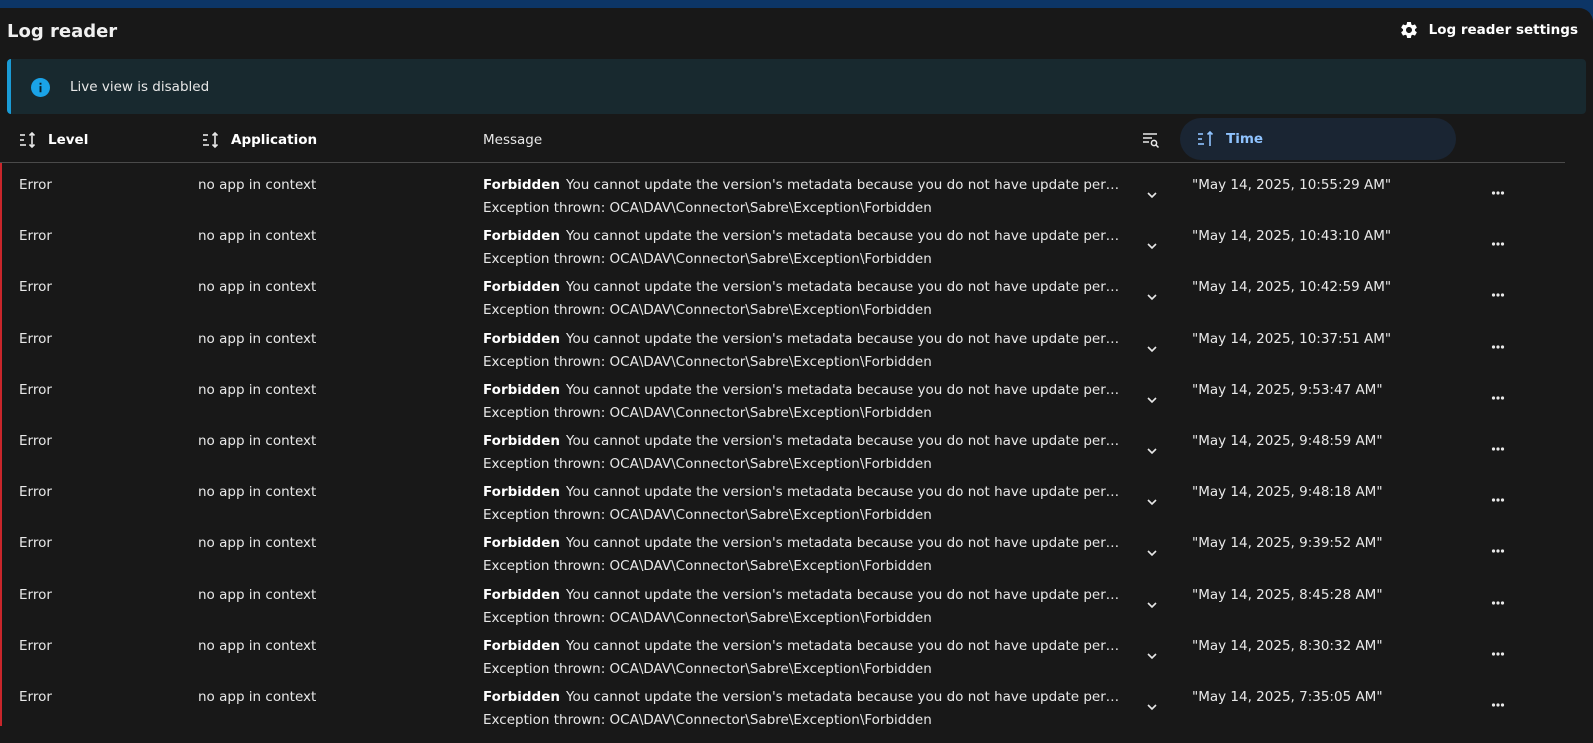 This screenshot has width=1593, height=743. I want to click on column-header-application: Application, so click(259, 140).